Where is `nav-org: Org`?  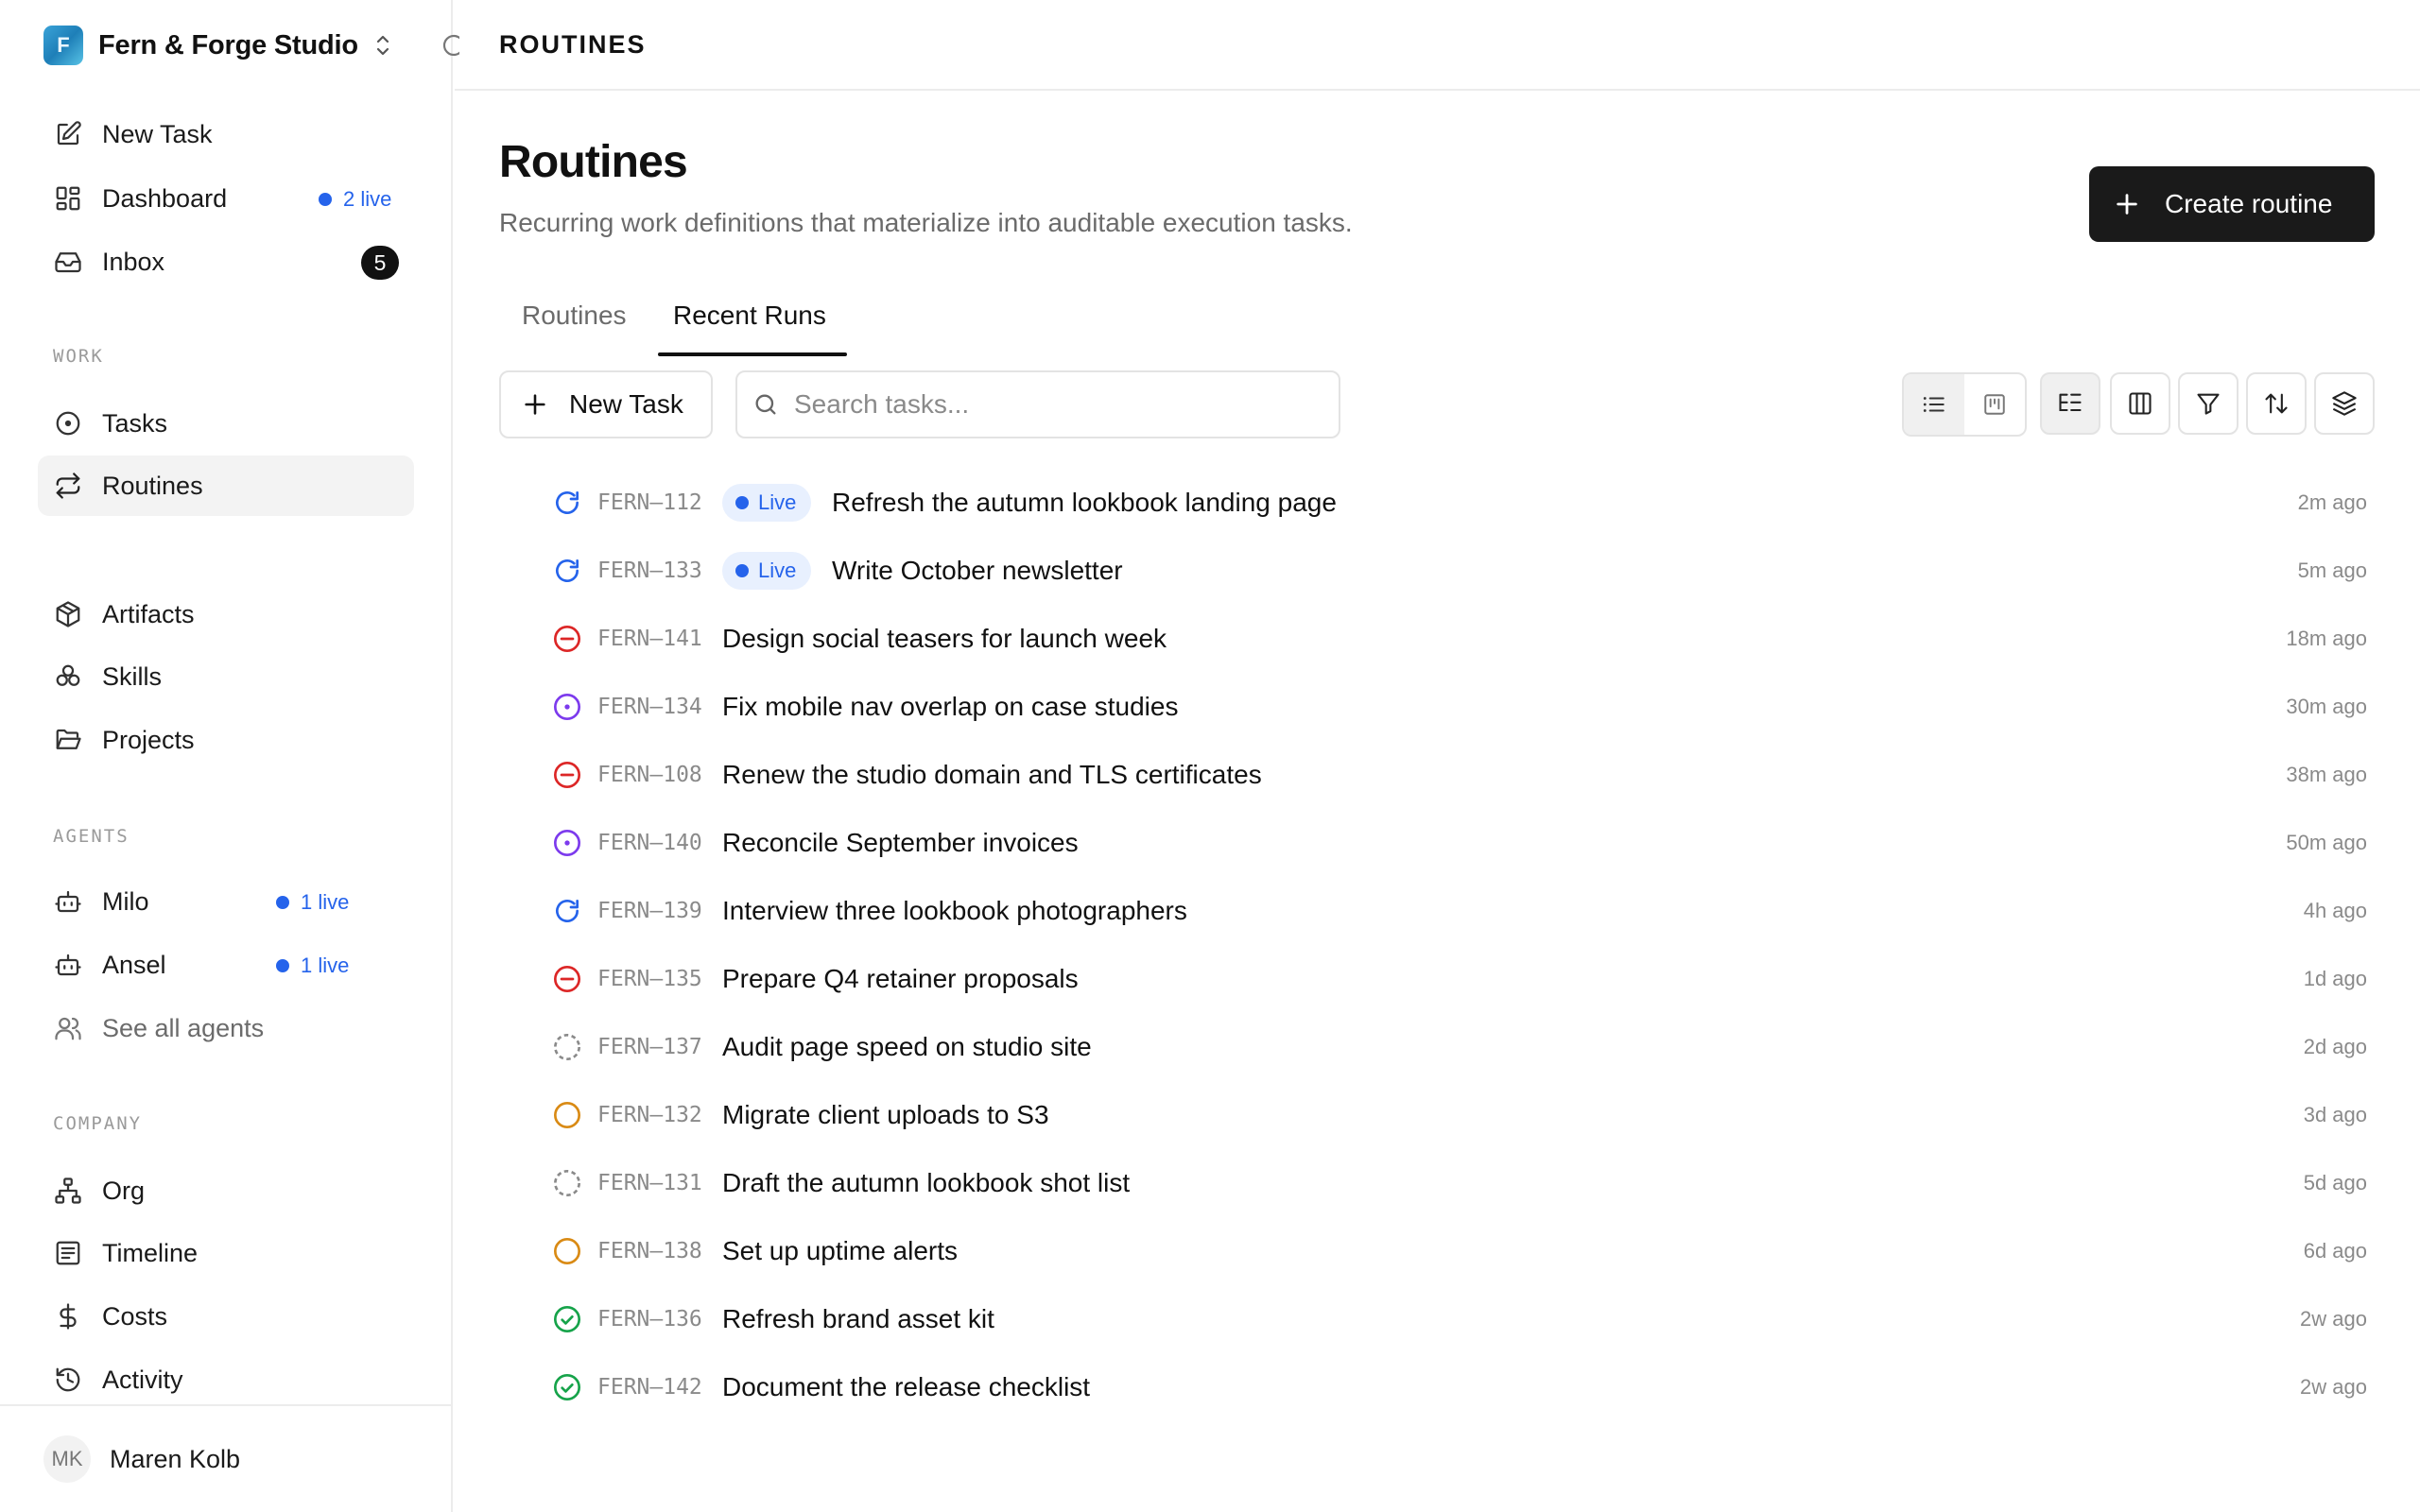
nav-org: Org is located at coordinates (226, 1190).